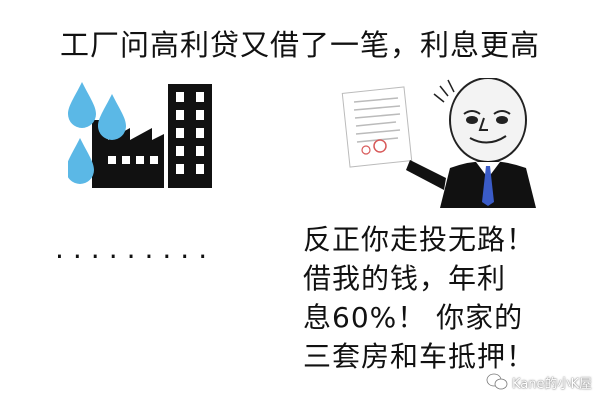  I want to click on watermark: Kane的小K屋, so click(539, 382).